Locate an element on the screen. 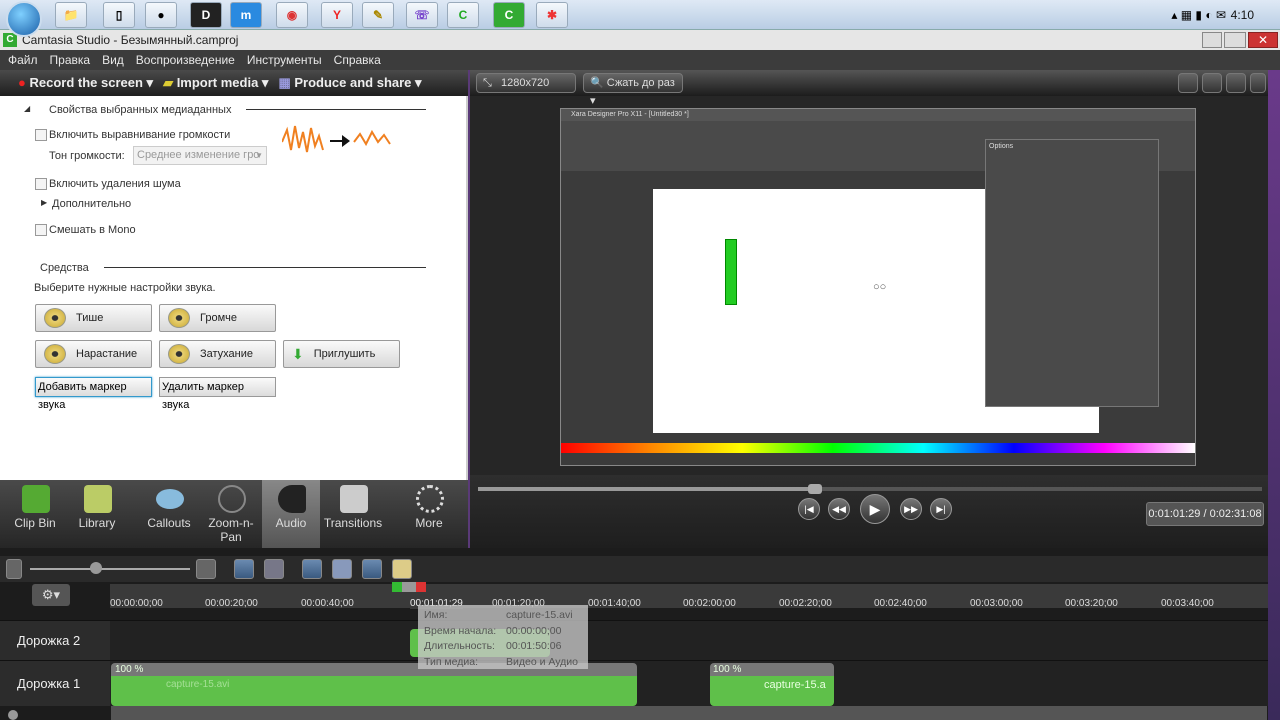  fade-out-button: Затухание is located at coordinates (217, 354).